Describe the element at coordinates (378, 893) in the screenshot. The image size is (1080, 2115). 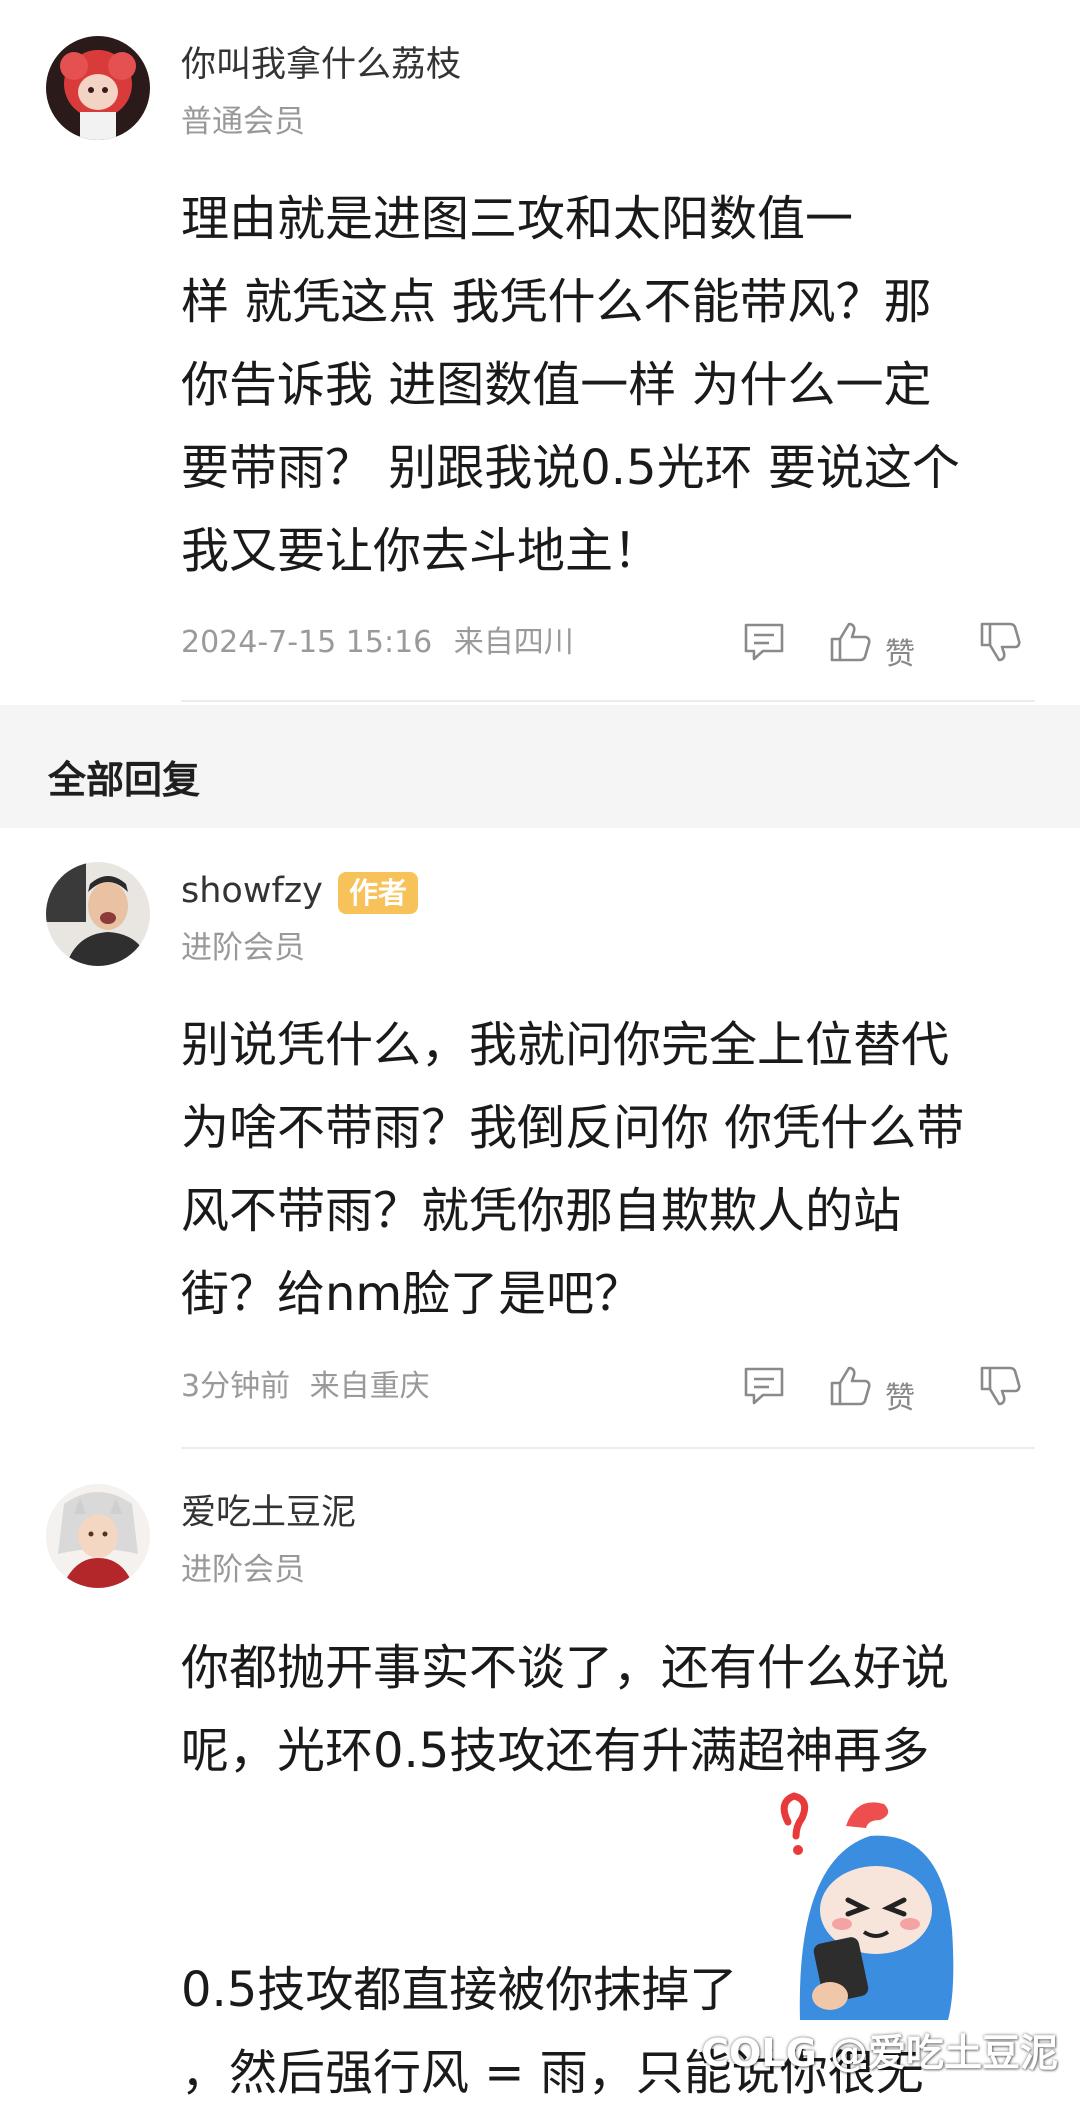
I see `author-badge: 作者` at that location.